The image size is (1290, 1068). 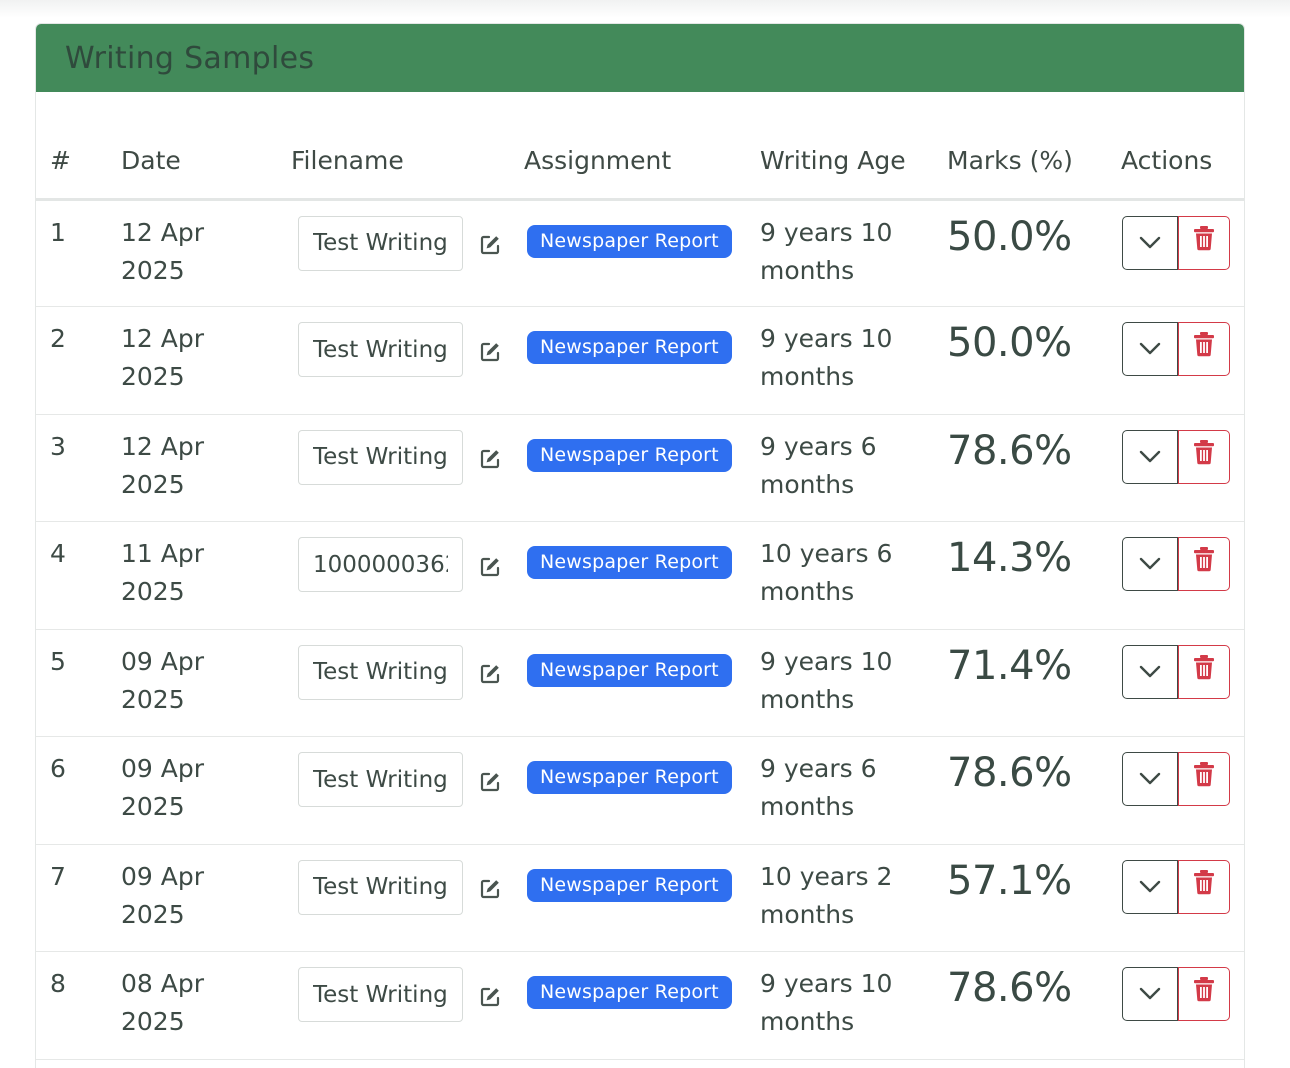 What do you see at coordinates (1009, 558) in the screenshot?
I see `marks-value: 14.3%` at bounding box center [1009, 558].